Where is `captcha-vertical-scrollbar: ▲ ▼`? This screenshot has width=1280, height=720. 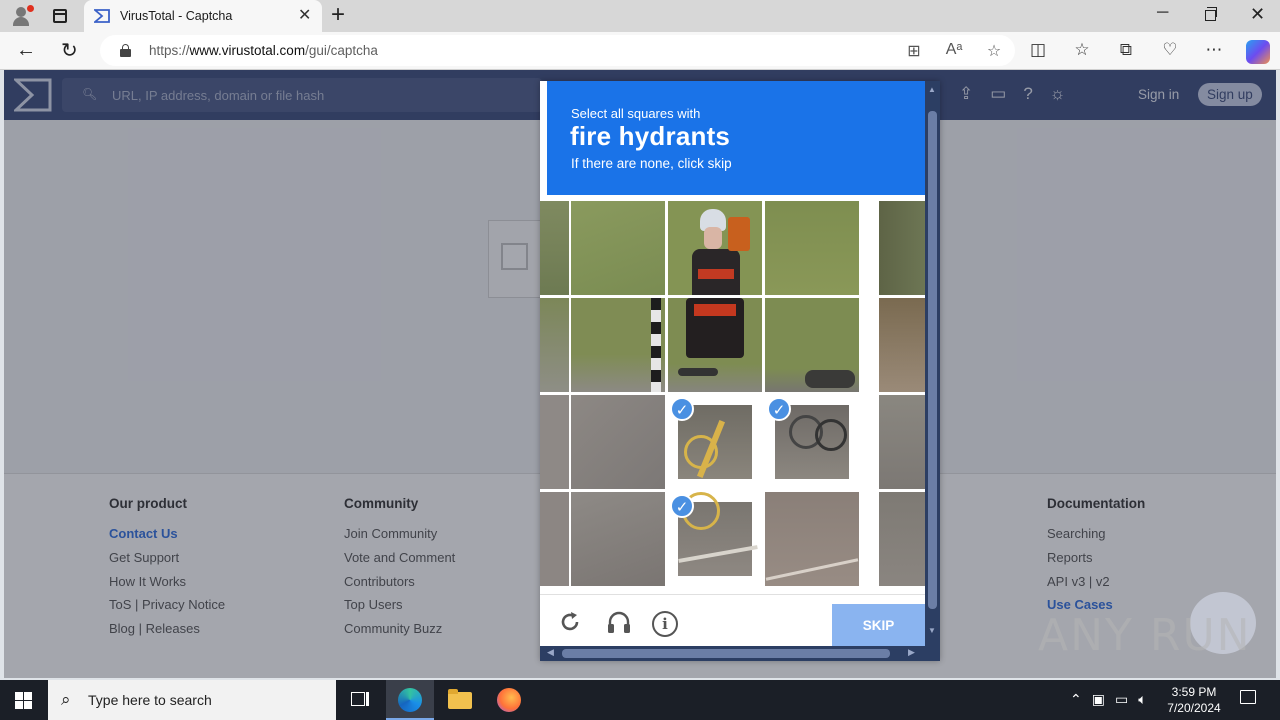 captcha-vertical-scrollbar: ▲ ▼ is located at coordinates (932, 363).